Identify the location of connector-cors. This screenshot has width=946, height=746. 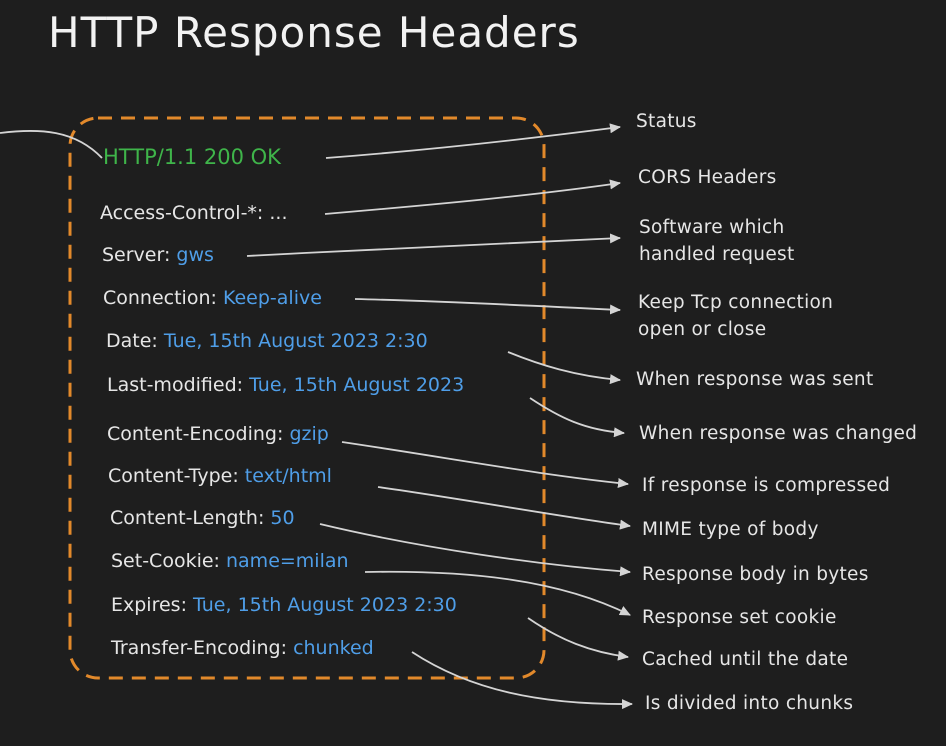
(472, 197).